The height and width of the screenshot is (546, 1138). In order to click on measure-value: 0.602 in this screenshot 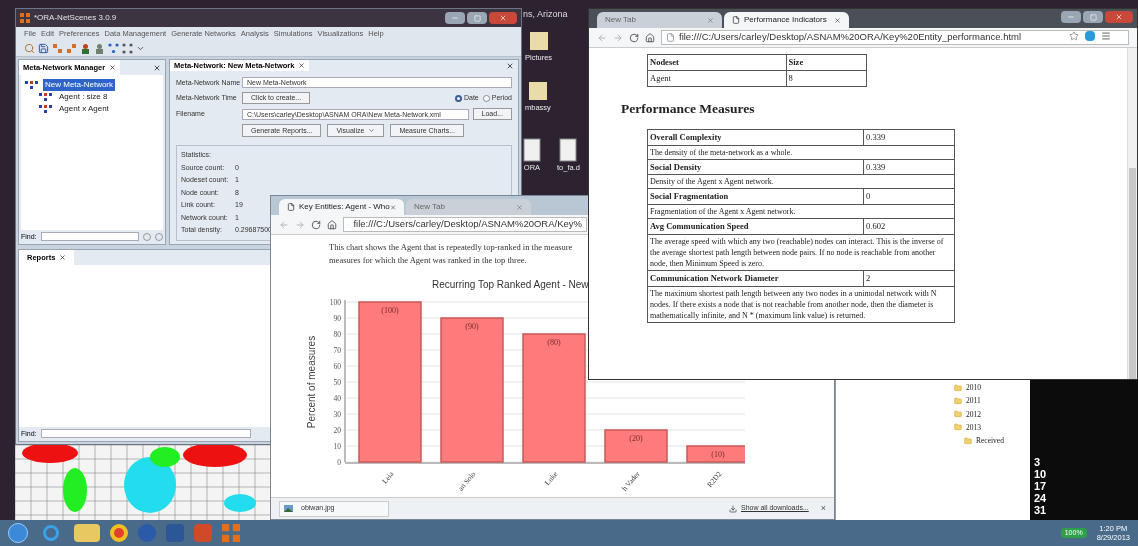, I will do `click(909, 226)`.